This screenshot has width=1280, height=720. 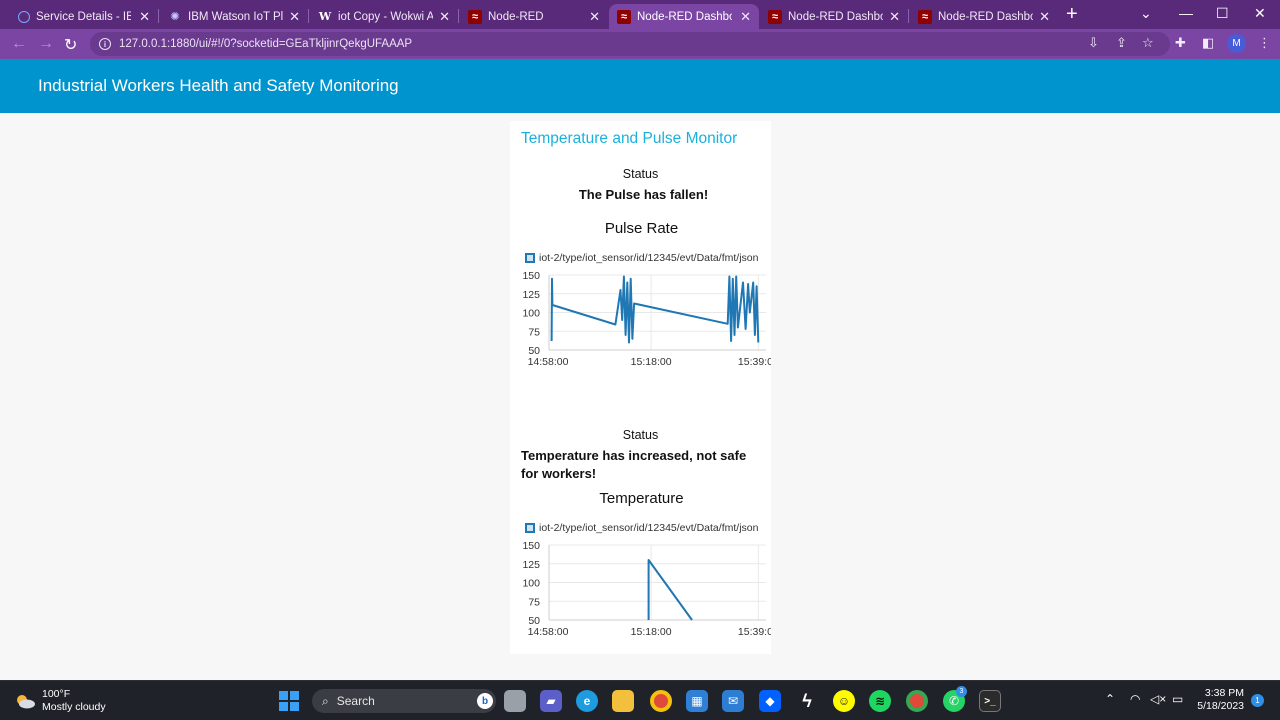 What do you see at coordinates (384, 16) in the screenshot?
I see `tab-wokwi: W iot Copy - Wokwi Ardu ✕` at bounding box center [384, 16].